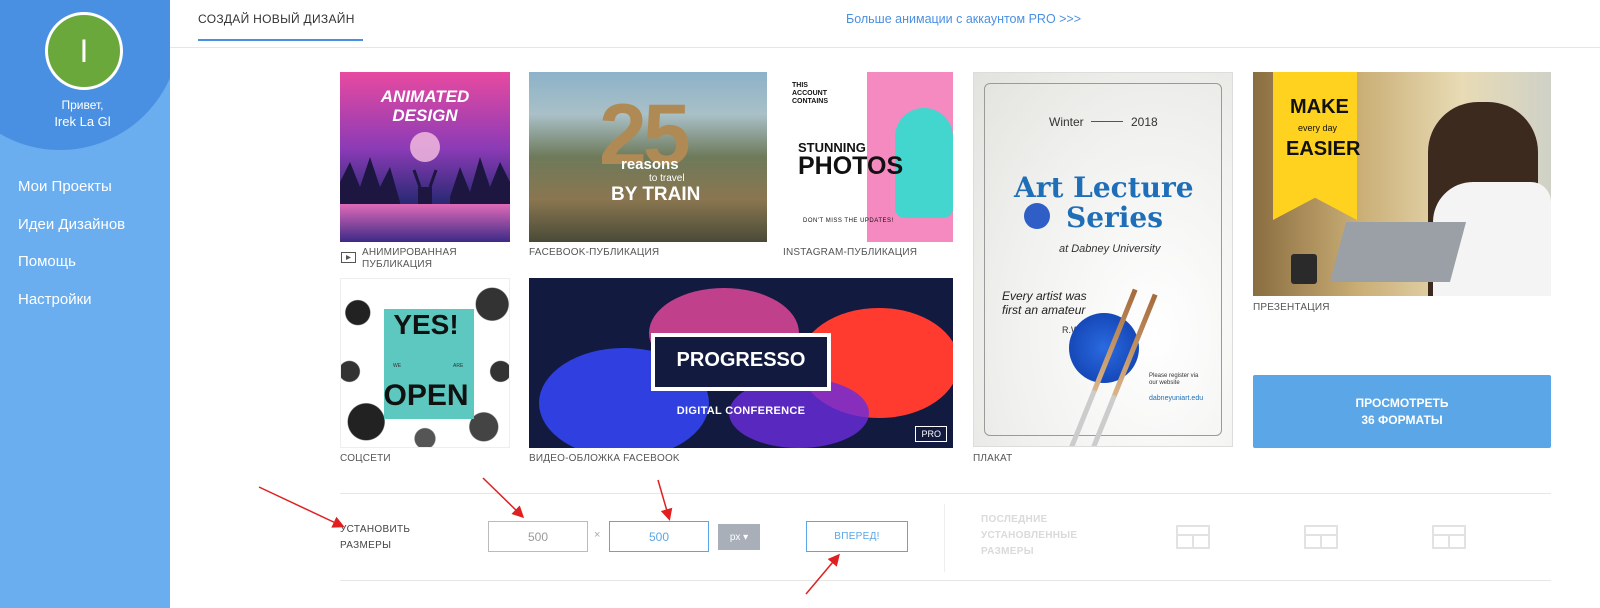 The width and height of the screenshot is (1600, 608). Describe the element at coordinates (848, 221) in the screenshot. I see `art-text: DON'T MISS THE UPDATES!` at that location.